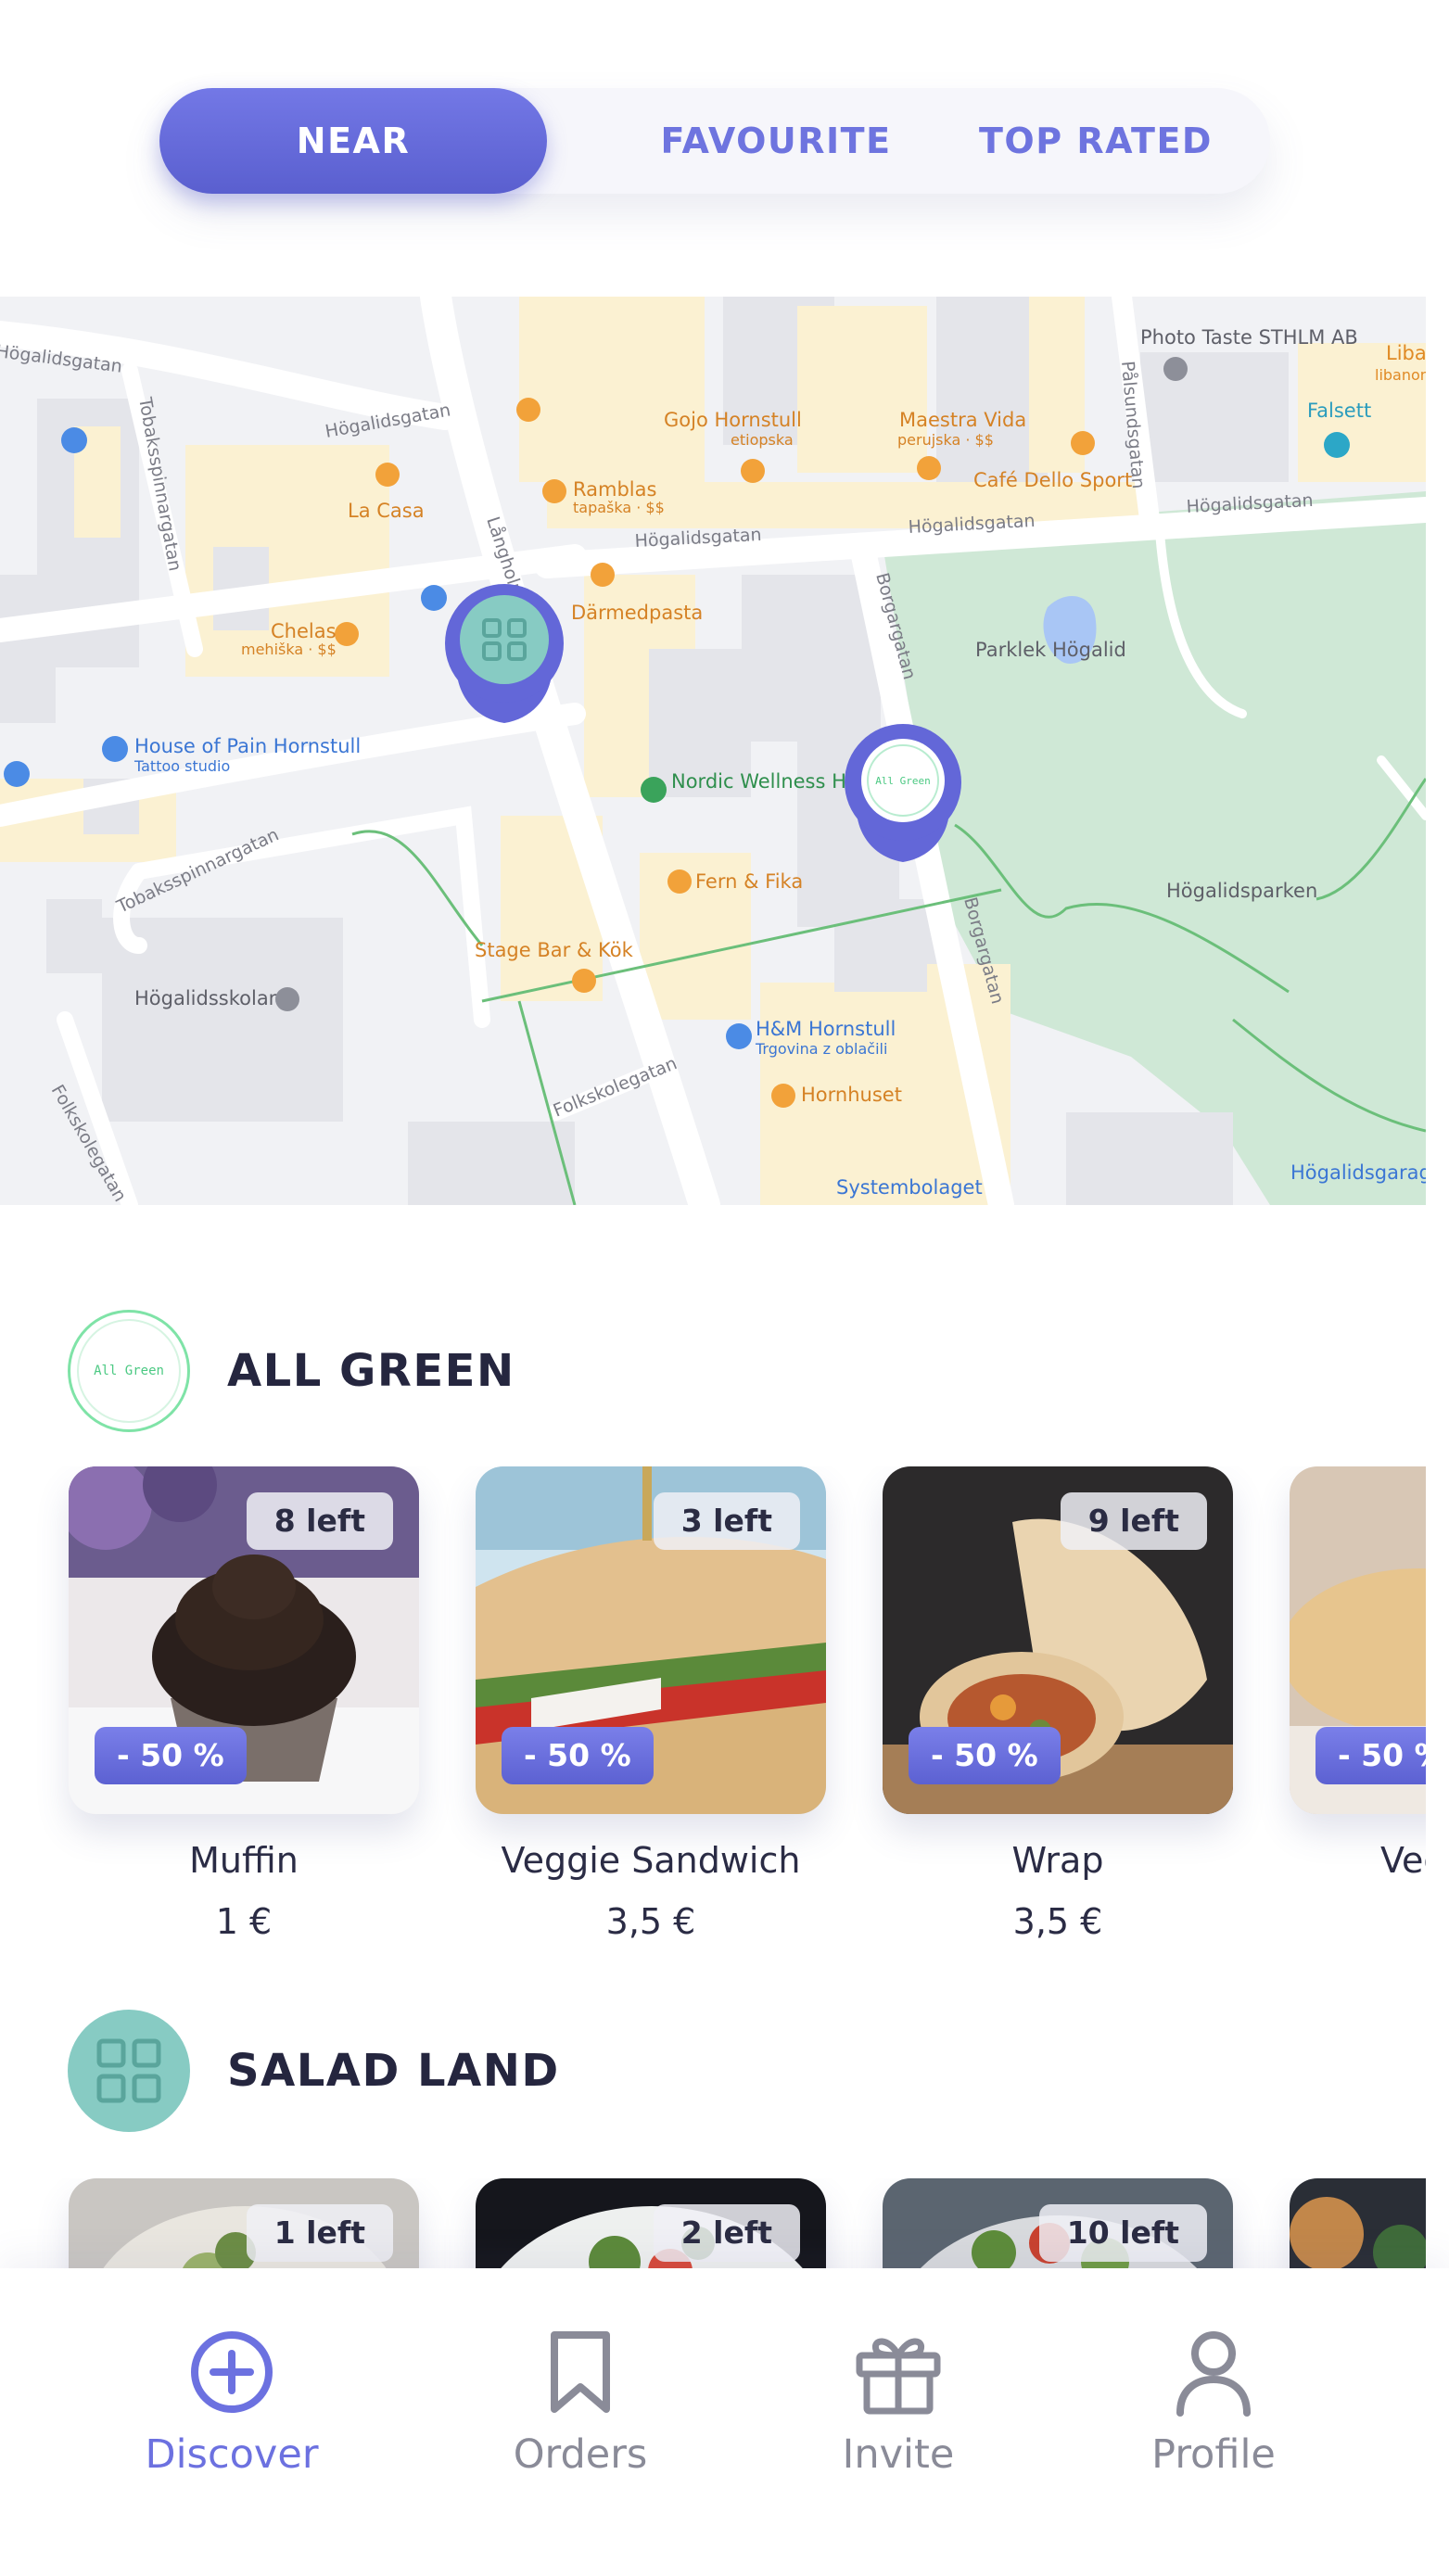  What do you see at coordinates (244, 1921) in the screenshot?
I see `product-price: 1 €` at bounding box center [244, 1921].